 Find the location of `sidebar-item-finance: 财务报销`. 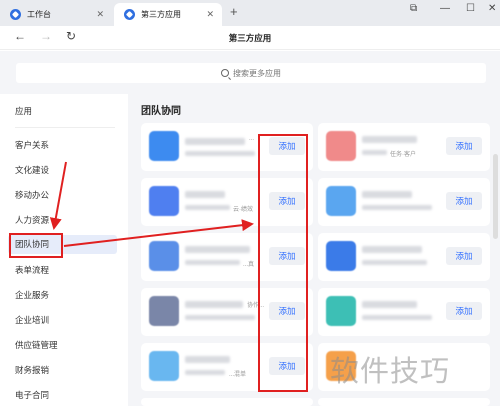

sidebar-item-finance: 财务报销 is located at coordinates (32, 370).